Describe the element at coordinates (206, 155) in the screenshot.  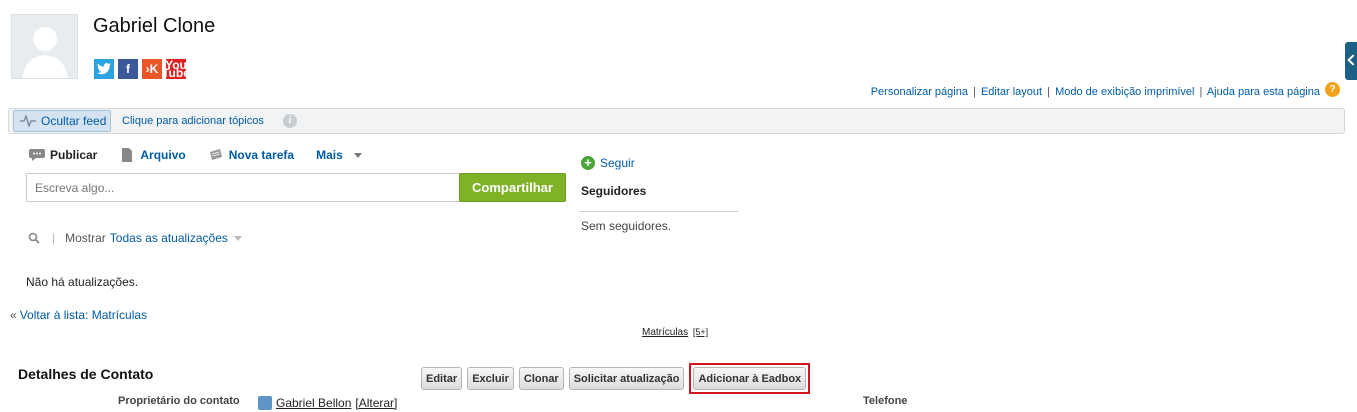
I see `publisher-tabs: Publicar Arquivo Nova tarefa Mais` at that location.